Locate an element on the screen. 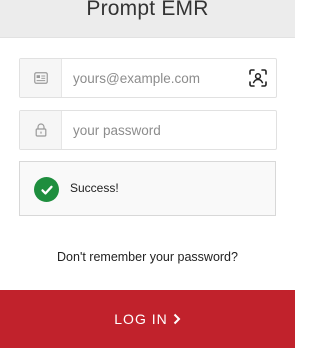 The width and height of the screenshot is (320, 348). lock-icon is located at coordinates (41, 130).